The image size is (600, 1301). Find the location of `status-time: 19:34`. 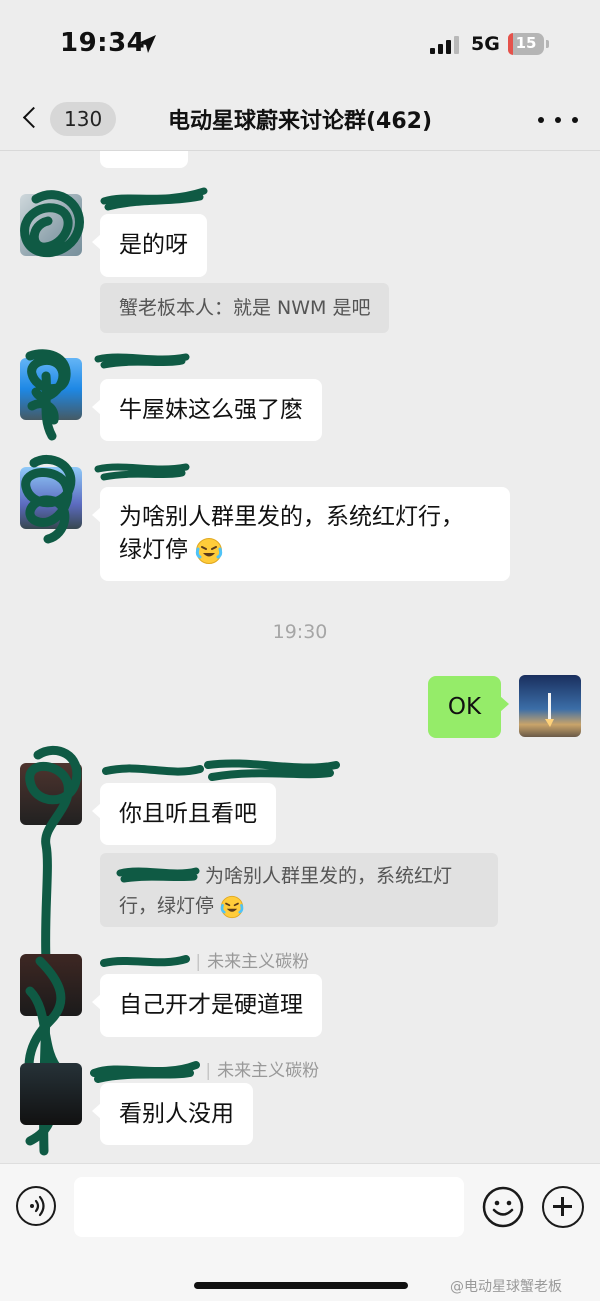

status-time: 19:34 is located at coordinates (103, 43).